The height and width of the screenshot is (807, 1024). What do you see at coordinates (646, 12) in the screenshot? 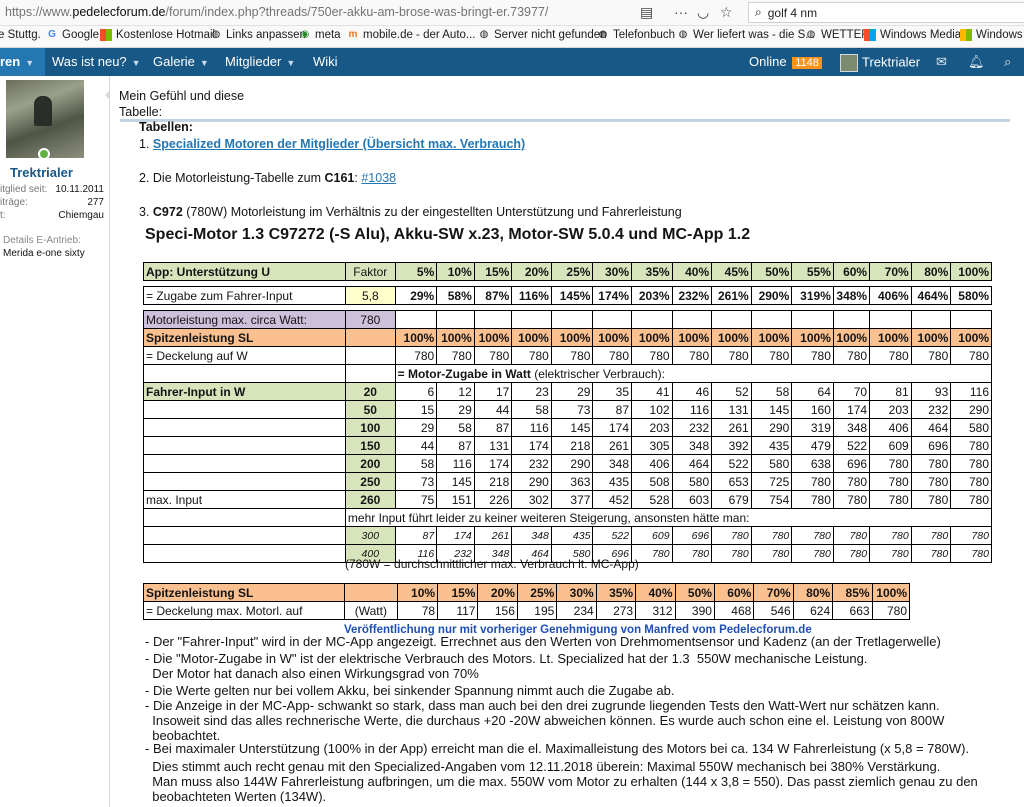
I see `reader-view-icon: ▤` at bounding box center [646, 12].